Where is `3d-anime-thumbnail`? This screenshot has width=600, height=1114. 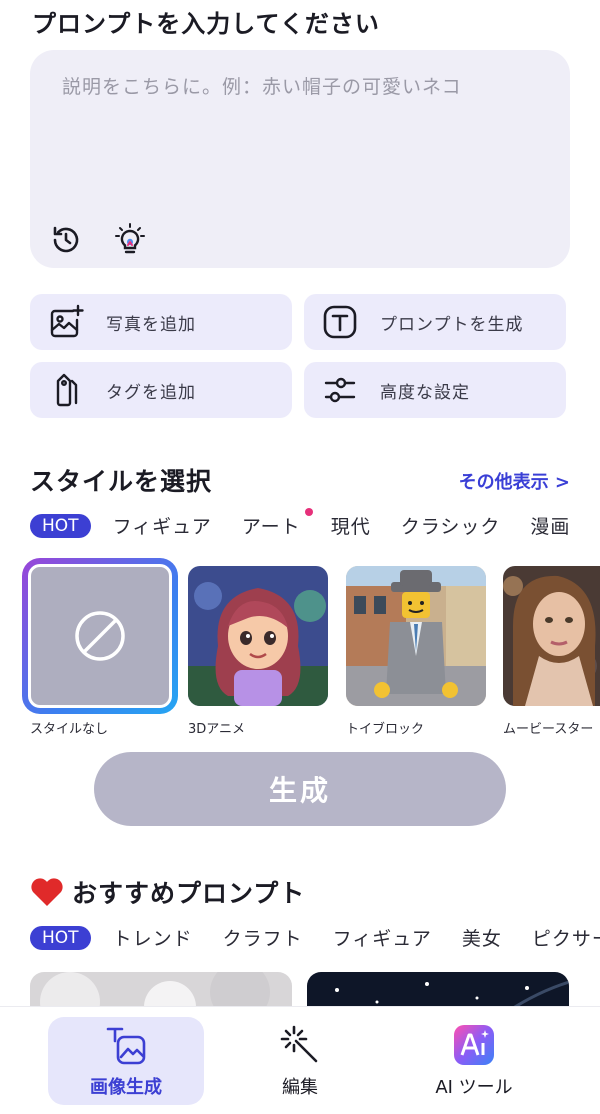
3d-anime-thumbnail is located at coordinates (258, 636).